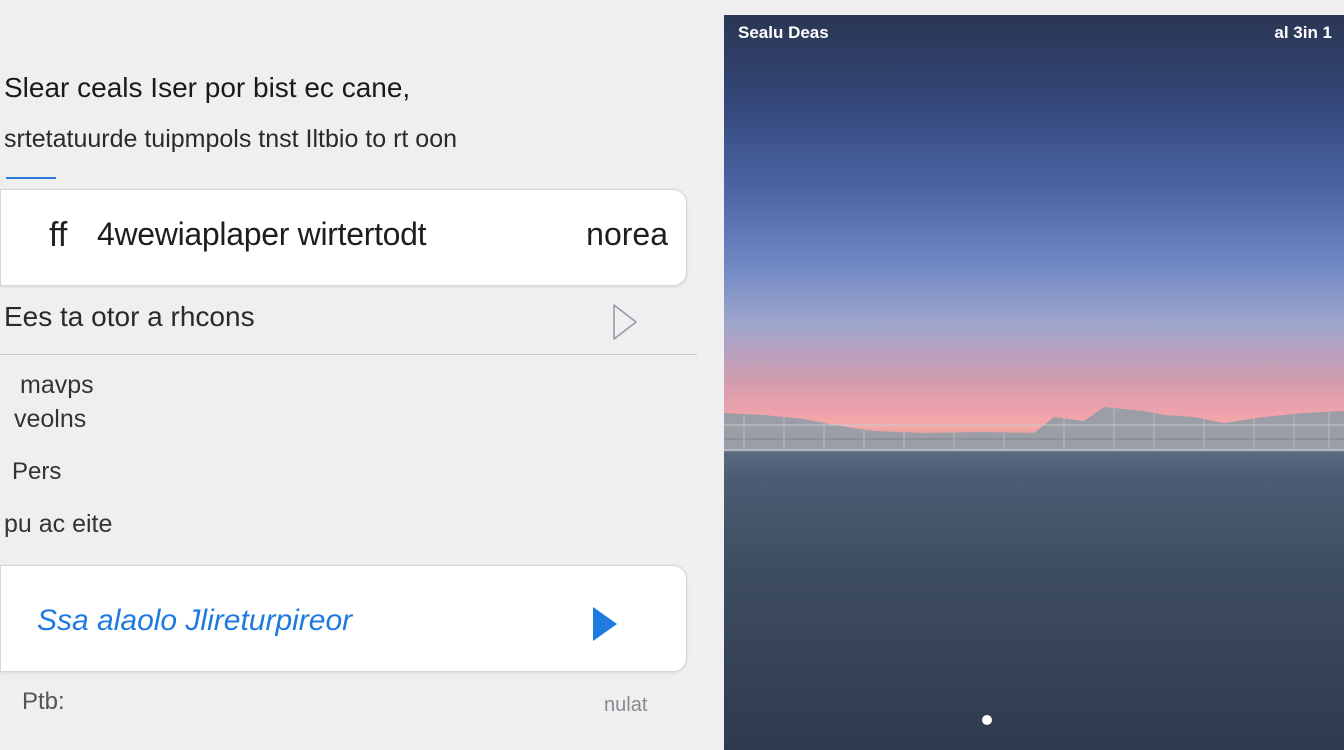 The width and height of the screenshot is (1344, 750). I want to click on sub-item-1: mavps, so click(57, 385).